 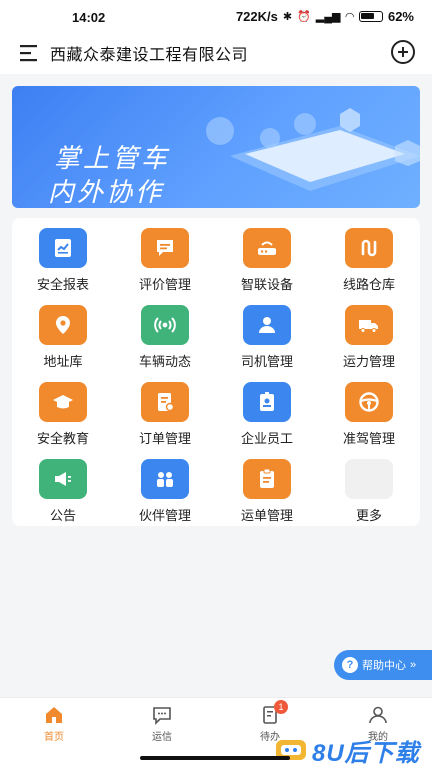 What do you see at coordinates (63, 479) in the screenshot?
I see `megaphone-icon` at bounding box center [63, 479].